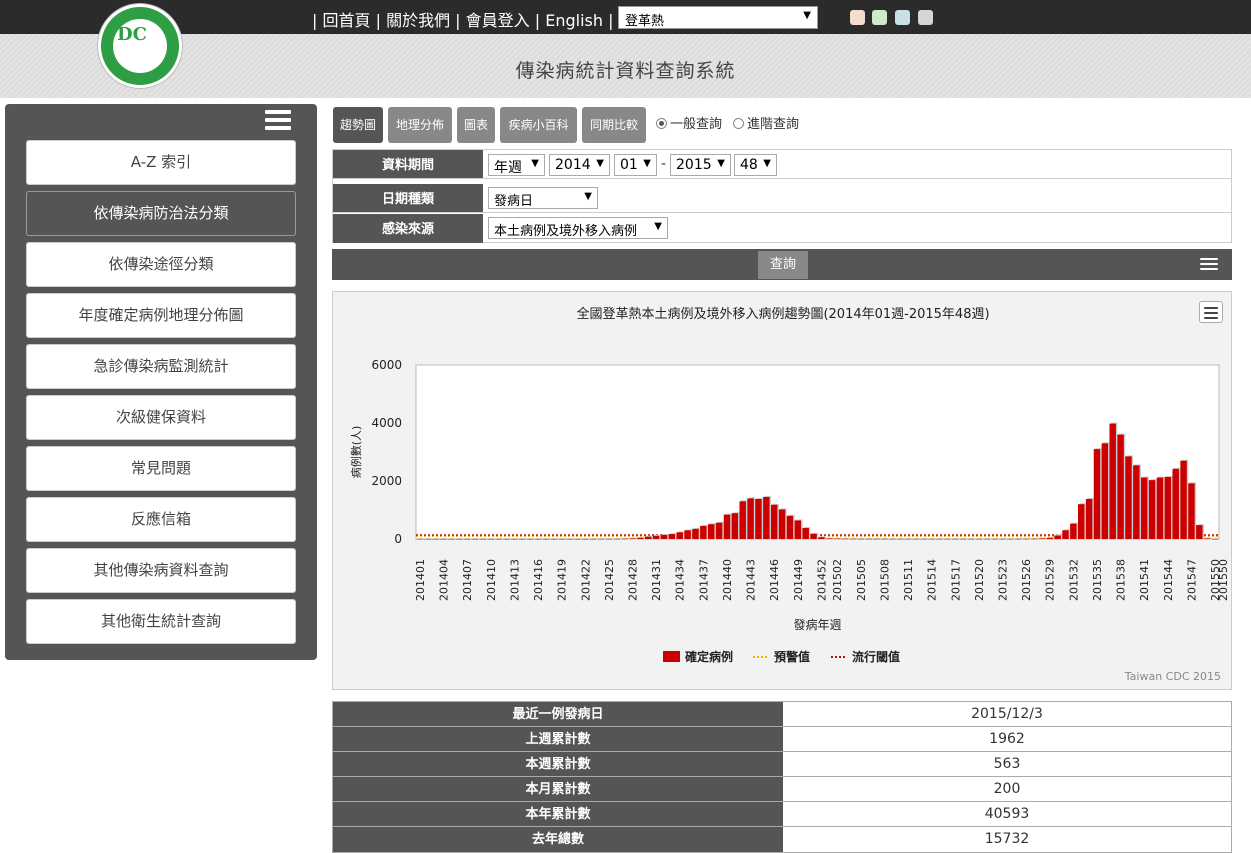  I want to click on stat-label: 本週累計數, so click(558, 764).